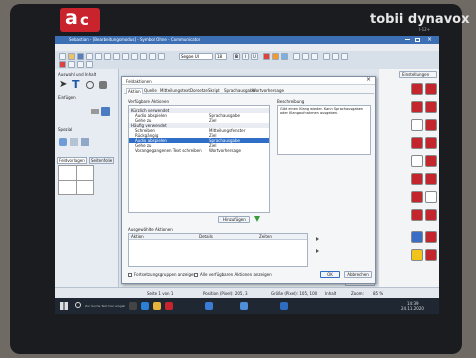 This screenshot has width=476, height=358. What do you see at coordinates (76, 180) in the screenshot?
I see `template-grid` at bounding box center [76, 180].